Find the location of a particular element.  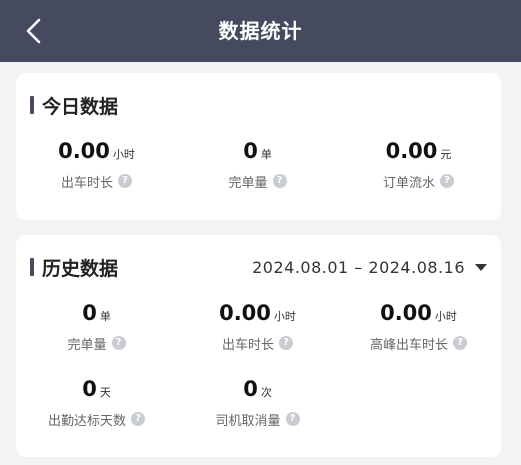

today-stat-order-revenue: 0.00 元 订单流水 ? is located at coordinates (418, 165).